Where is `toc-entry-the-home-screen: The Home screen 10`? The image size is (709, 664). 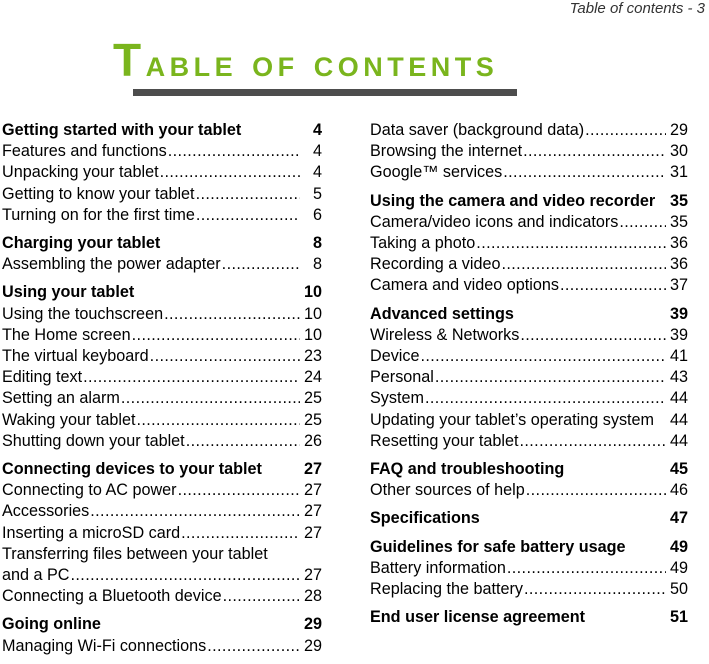 toc-entry-the-home-screen: The Home screen 10 is located at coordinates (162, 335).